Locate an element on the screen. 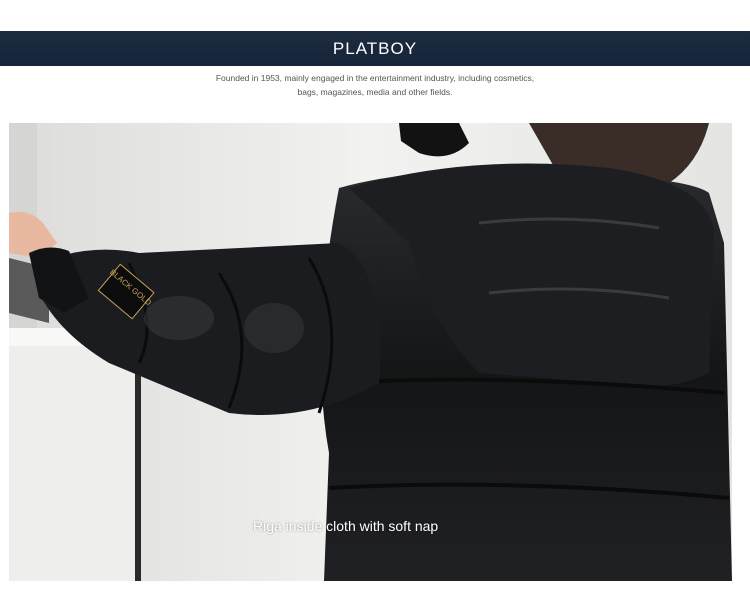  photo-caption: Riga inside cloth with soft nap is located at coordinates (346, 526).